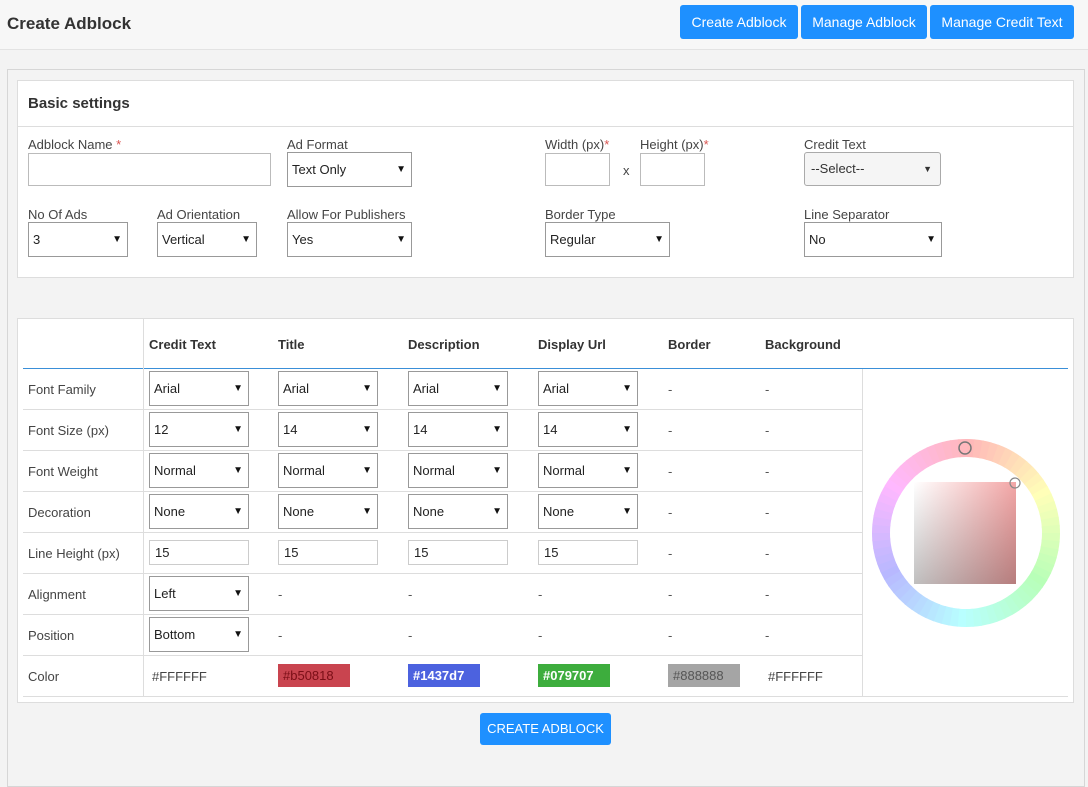 This screenshot has height=787, width=1088. I want to click on col-header-display-url: Display Url, so click(572, 344).